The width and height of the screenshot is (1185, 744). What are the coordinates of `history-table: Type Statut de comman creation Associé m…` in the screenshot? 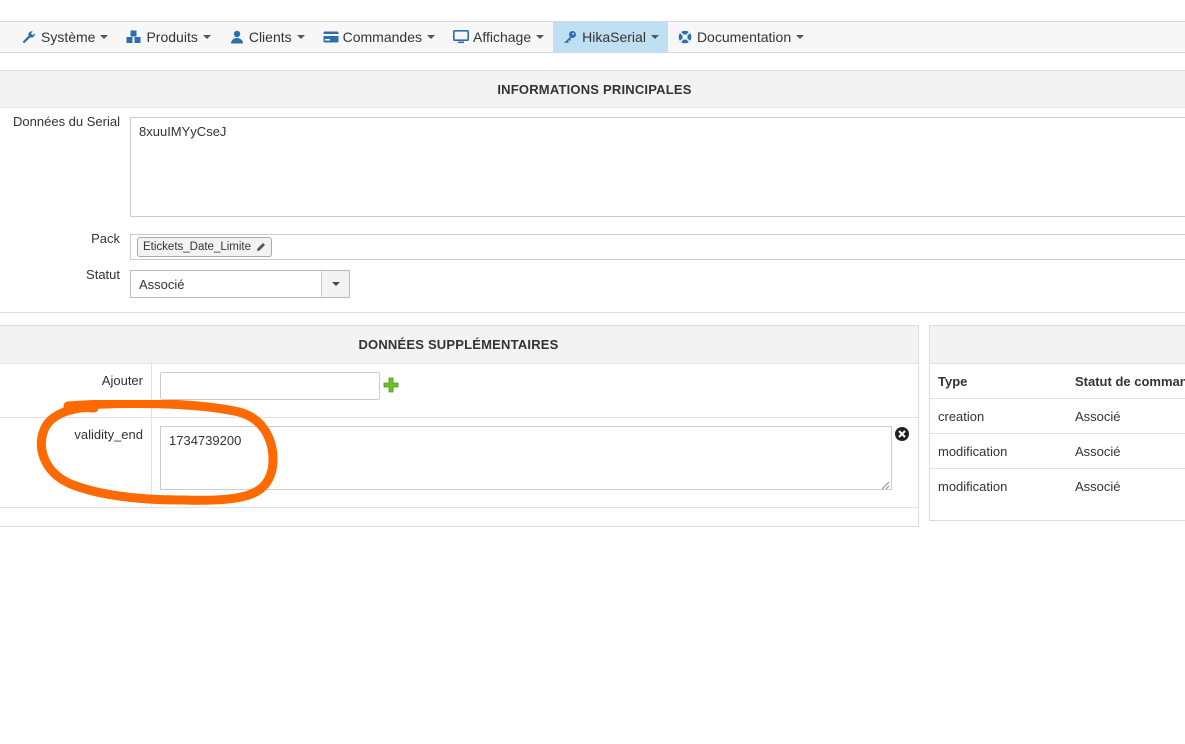 It's located at (1057, 433).